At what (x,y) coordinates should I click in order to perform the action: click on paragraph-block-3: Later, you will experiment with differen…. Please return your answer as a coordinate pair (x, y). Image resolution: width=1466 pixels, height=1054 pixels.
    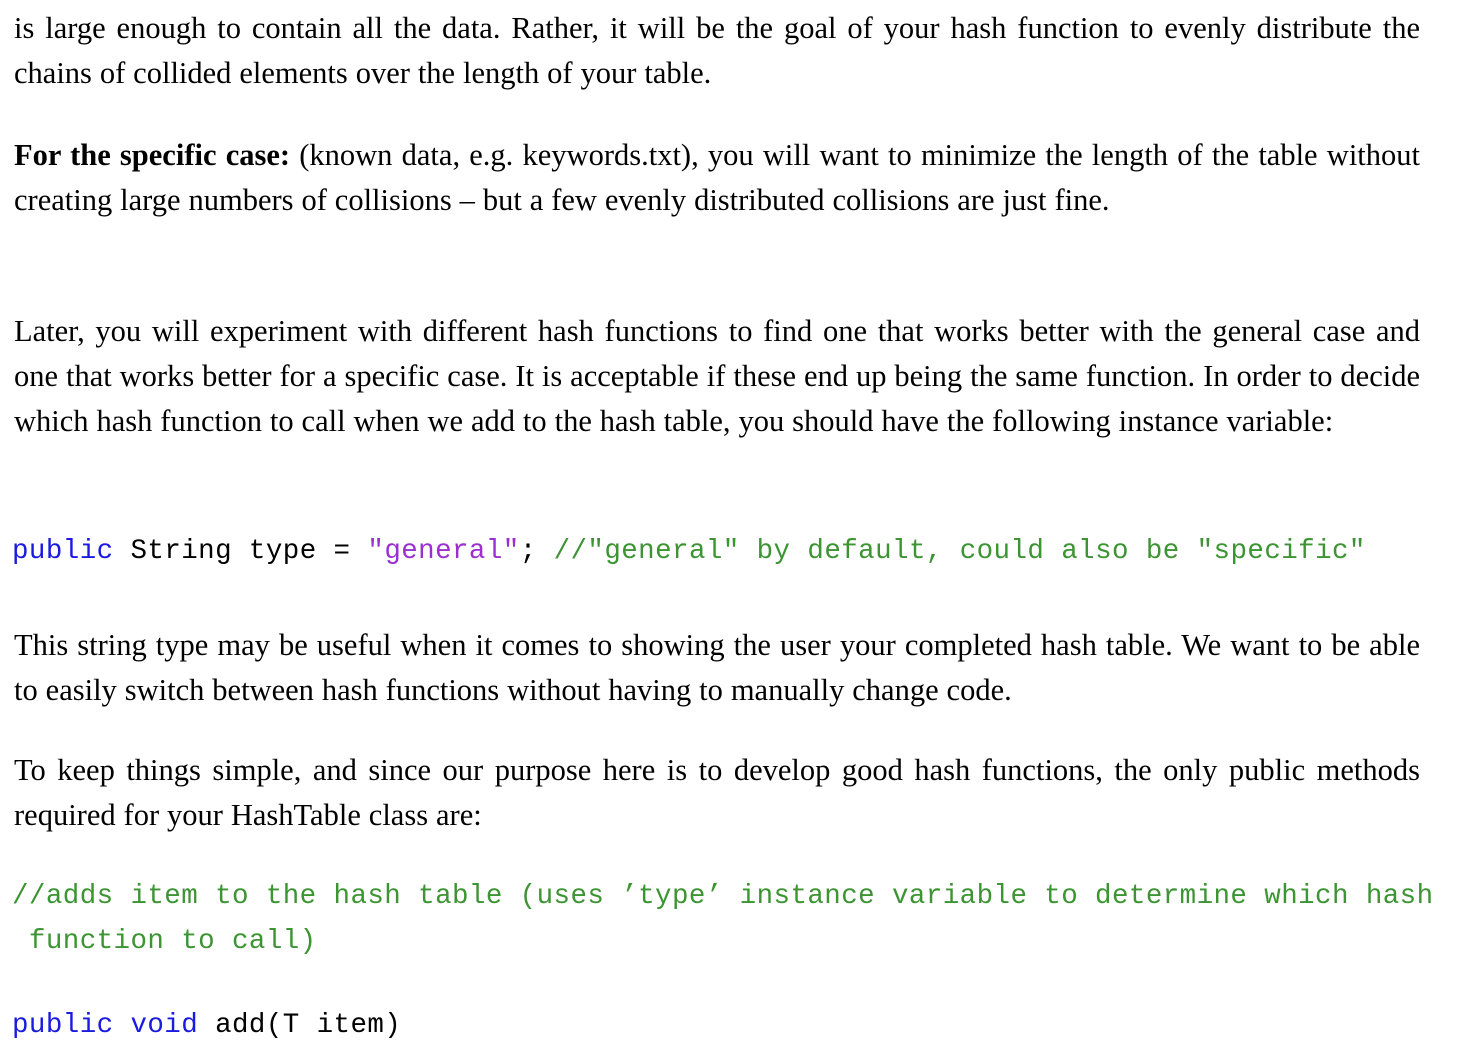
    Looking at the image, I should click on (717, 376).